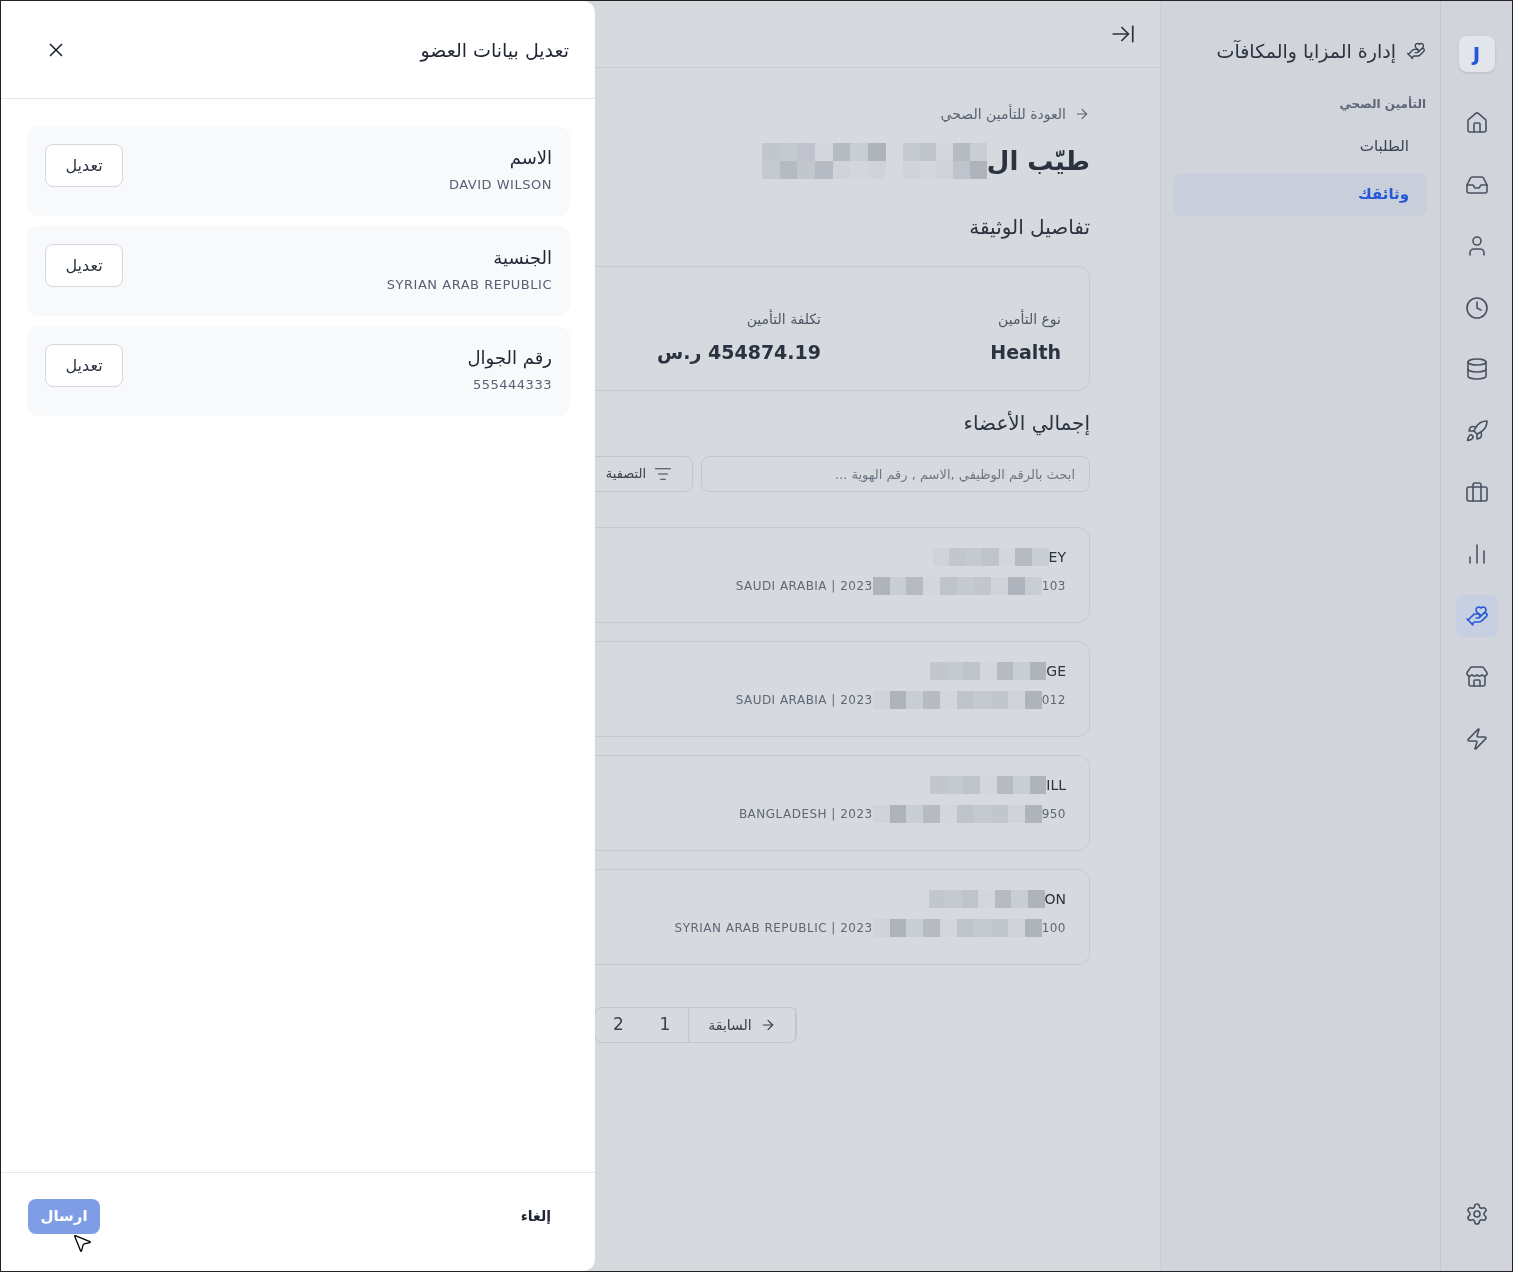 The width and height of the screenshot is (1513, 1272). What do you see at coordinates (1053, 928) in the screenshot?
I see `member-number: 100` at bounding box center [1053, 928].